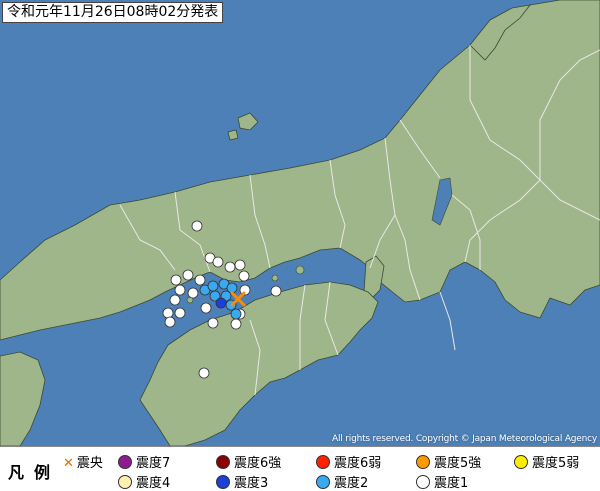  I want to click on legend-label: 震度6弱, so click(358, 463).